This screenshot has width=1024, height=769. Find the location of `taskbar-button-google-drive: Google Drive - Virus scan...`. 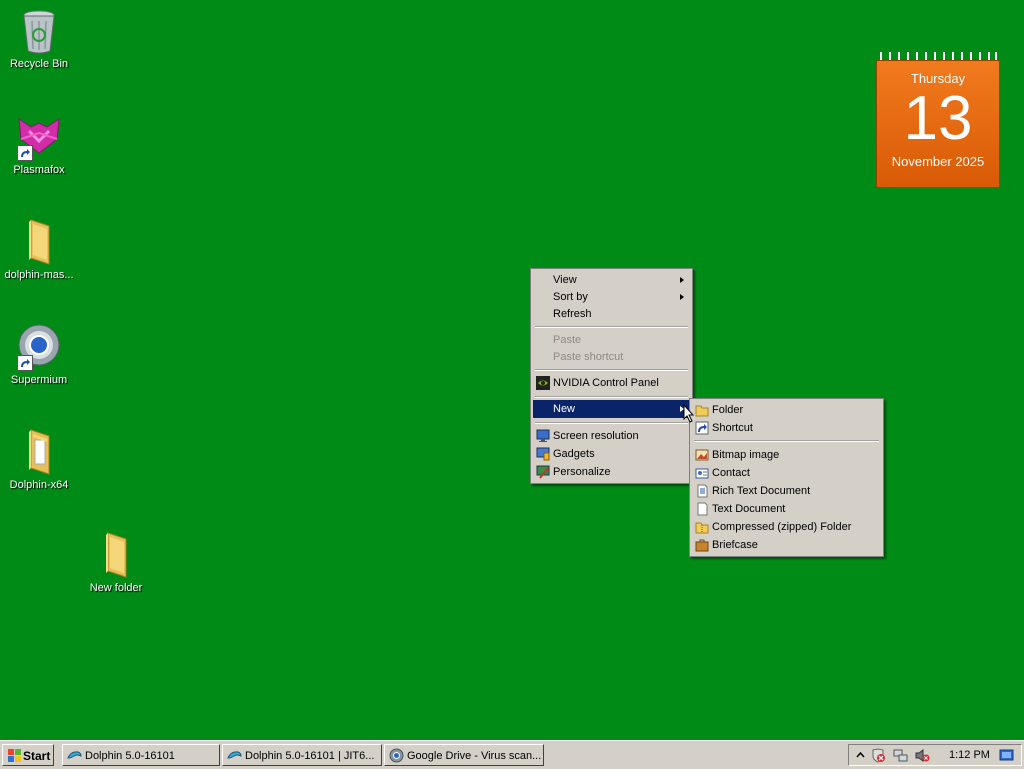

taskbar-button-google-drive: Google Drive - Virus scan... is located at coordinates (464, 755).